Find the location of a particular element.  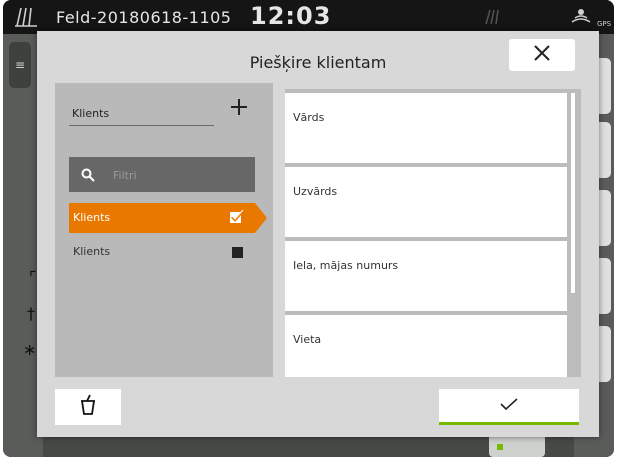

delete-button is located at coordinates (88, 407).